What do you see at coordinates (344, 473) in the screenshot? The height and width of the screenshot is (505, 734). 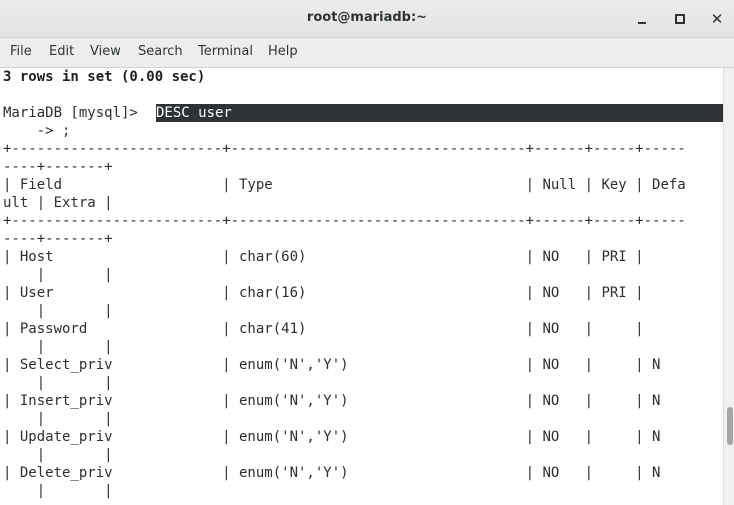 I see `table-row: | Delete_priv | enum('N','Y') | NO | | N` at bounding box center [344, 473].